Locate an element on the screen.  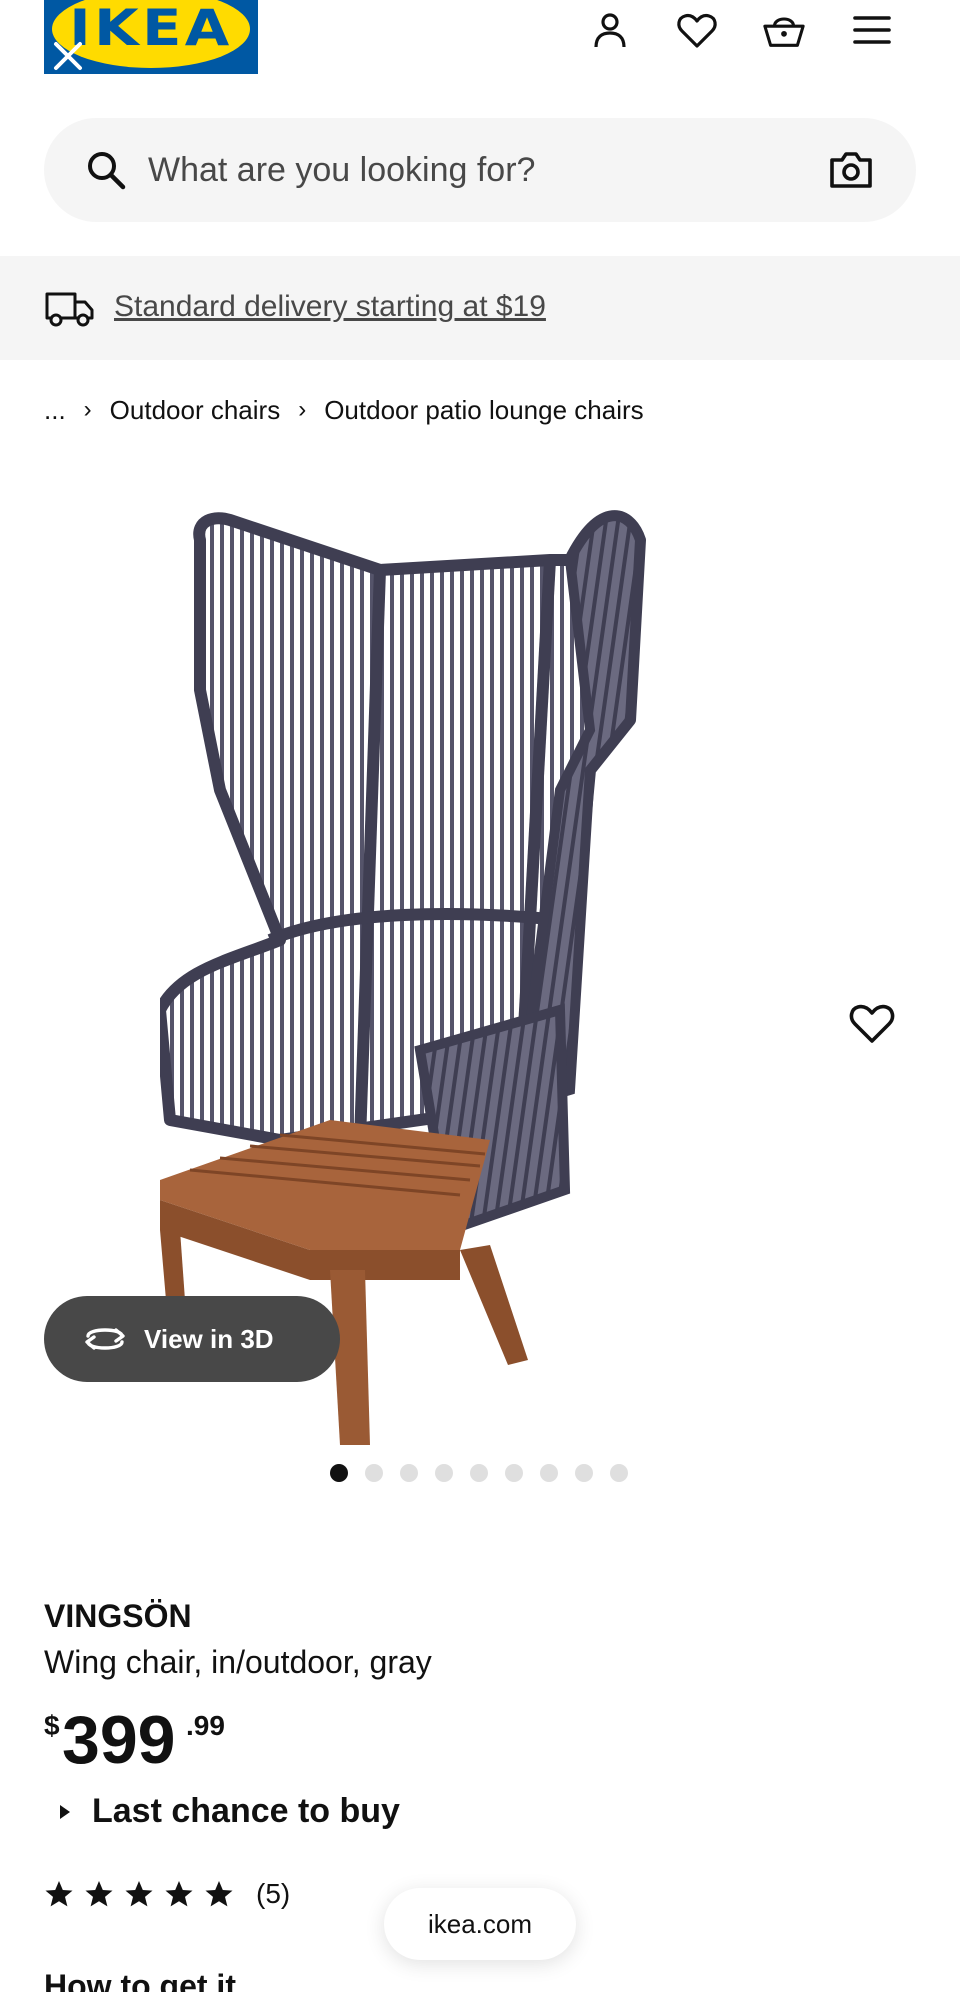
ikea-logo: IKEA is located at coordinates (151, 37).